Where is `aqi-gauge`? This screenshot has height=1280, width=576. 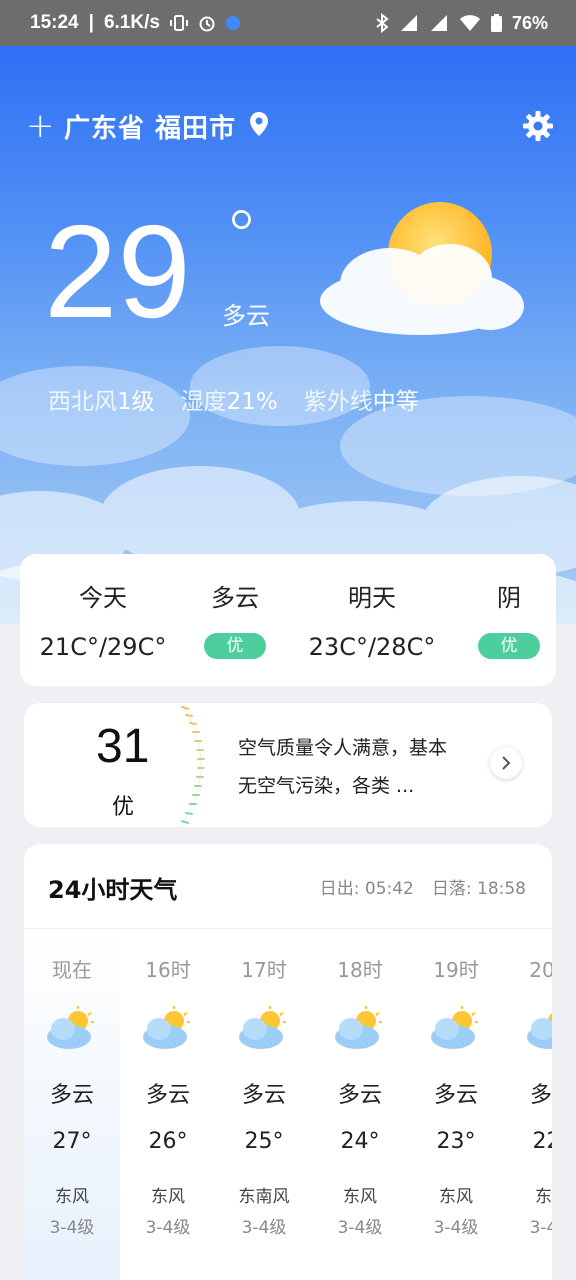 aqi-gauge is located at coordinates (193, 765).